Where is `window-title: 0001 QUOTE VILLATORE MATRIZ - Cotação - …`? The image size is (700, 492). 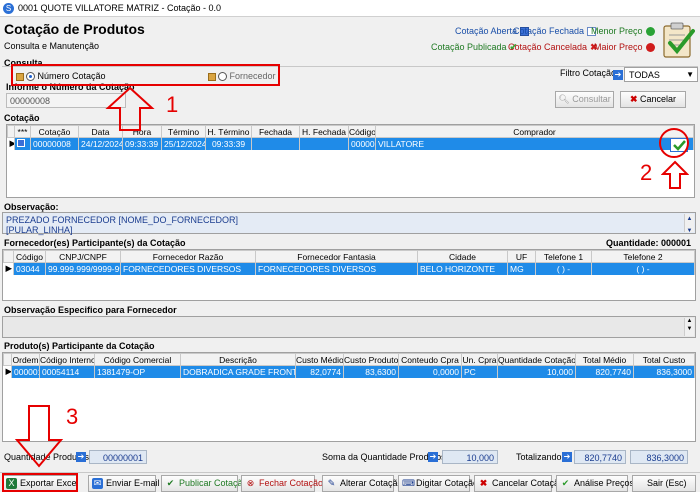
window-title: 0001 QUOTE VILLATORE MATRIZ - Cotação - … is located at coordinates (120, 8).